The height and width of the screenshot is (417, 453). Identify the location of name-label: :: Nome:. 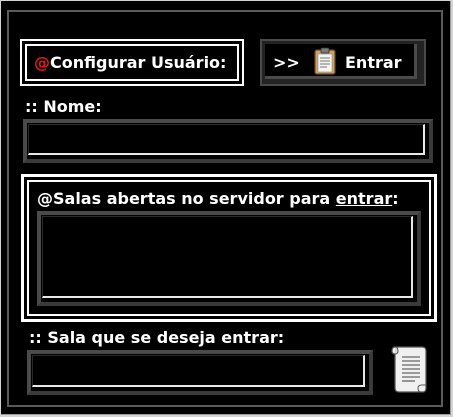
(63, 106).